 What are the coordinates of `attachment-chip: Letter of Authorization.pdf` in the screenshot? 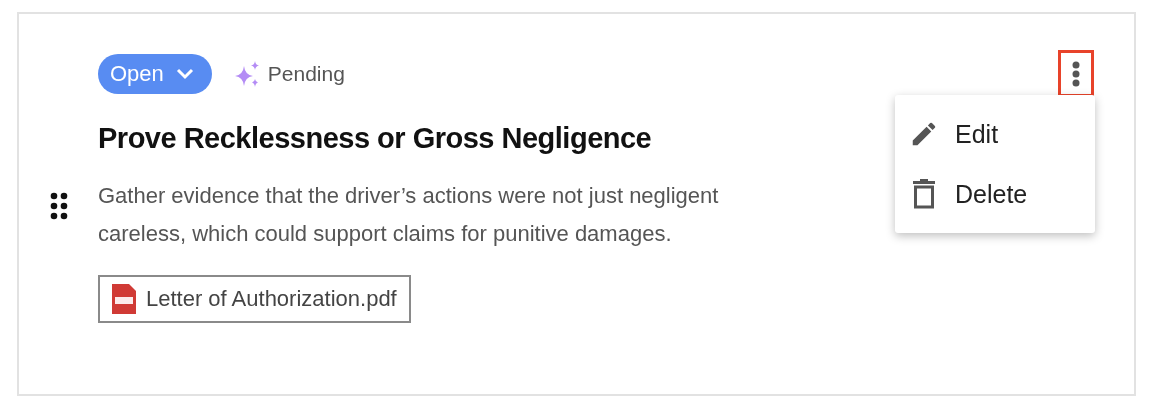 It's located at (254, 299).